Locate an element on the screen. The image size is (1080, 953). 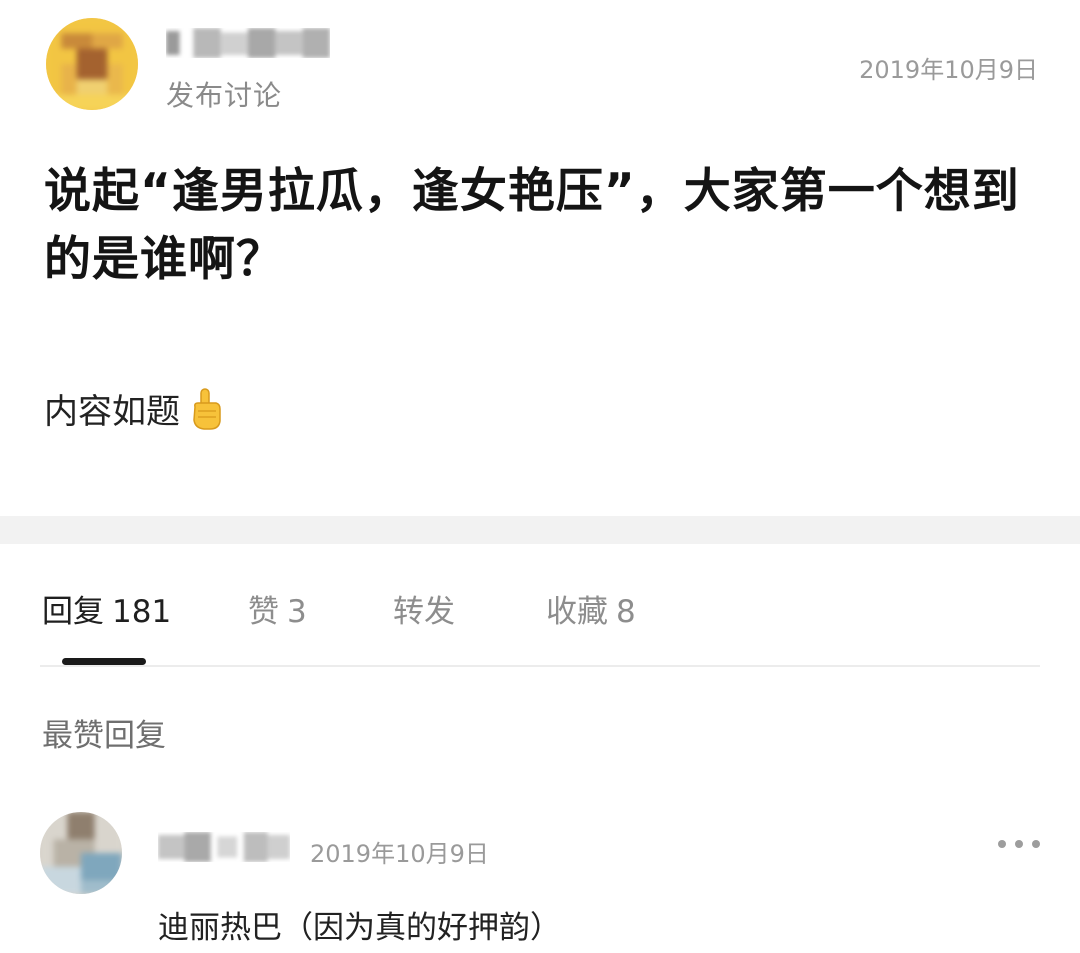
commenter-name-redacted is located at coordinates (224, 847).